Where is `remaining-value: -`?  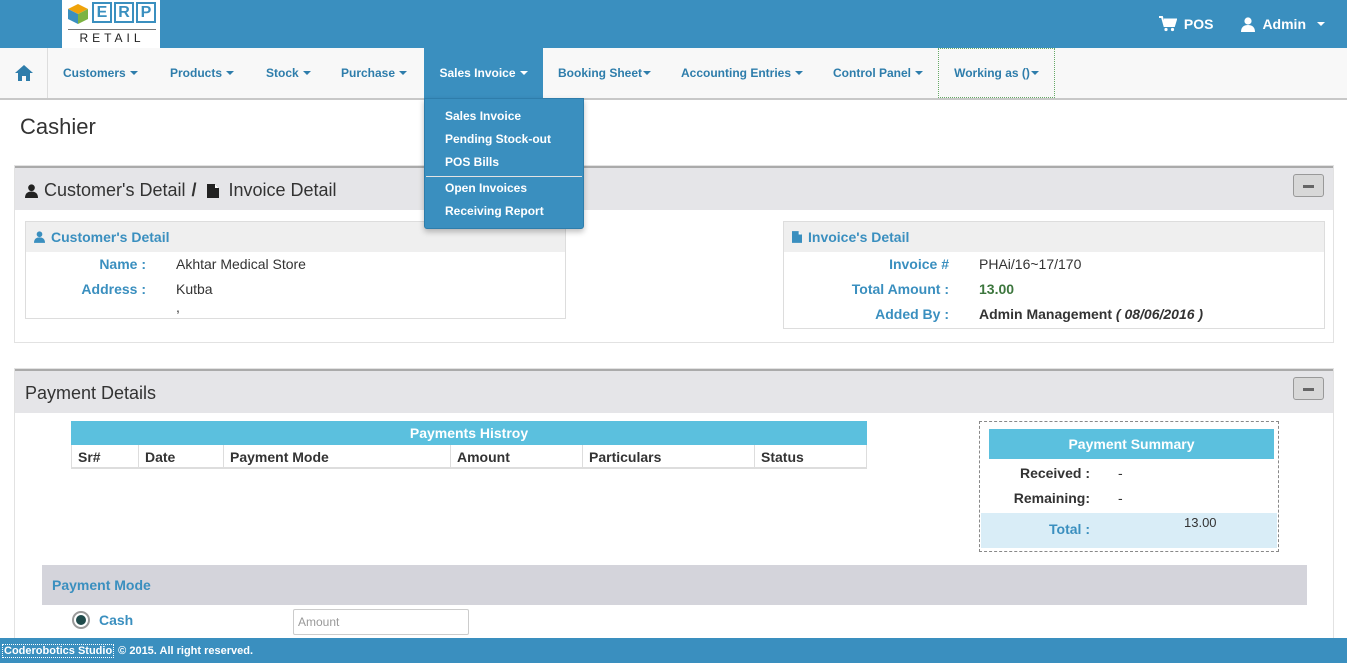
remaining-value: - is located at coordinates (1120, 498).